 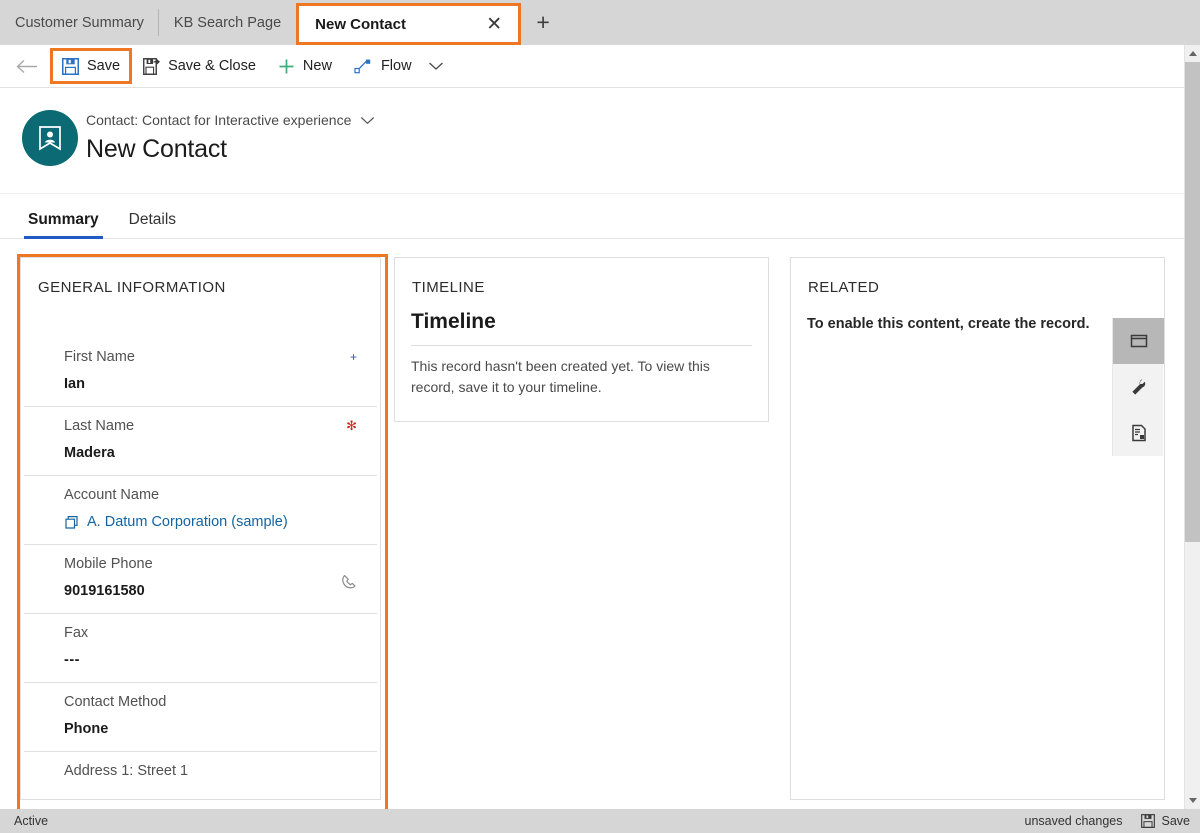 What do you see at coordinates (212, 66) in the screenshot?
I see `save-and-close-label: Save & Close` at bounding box center [212, 66].